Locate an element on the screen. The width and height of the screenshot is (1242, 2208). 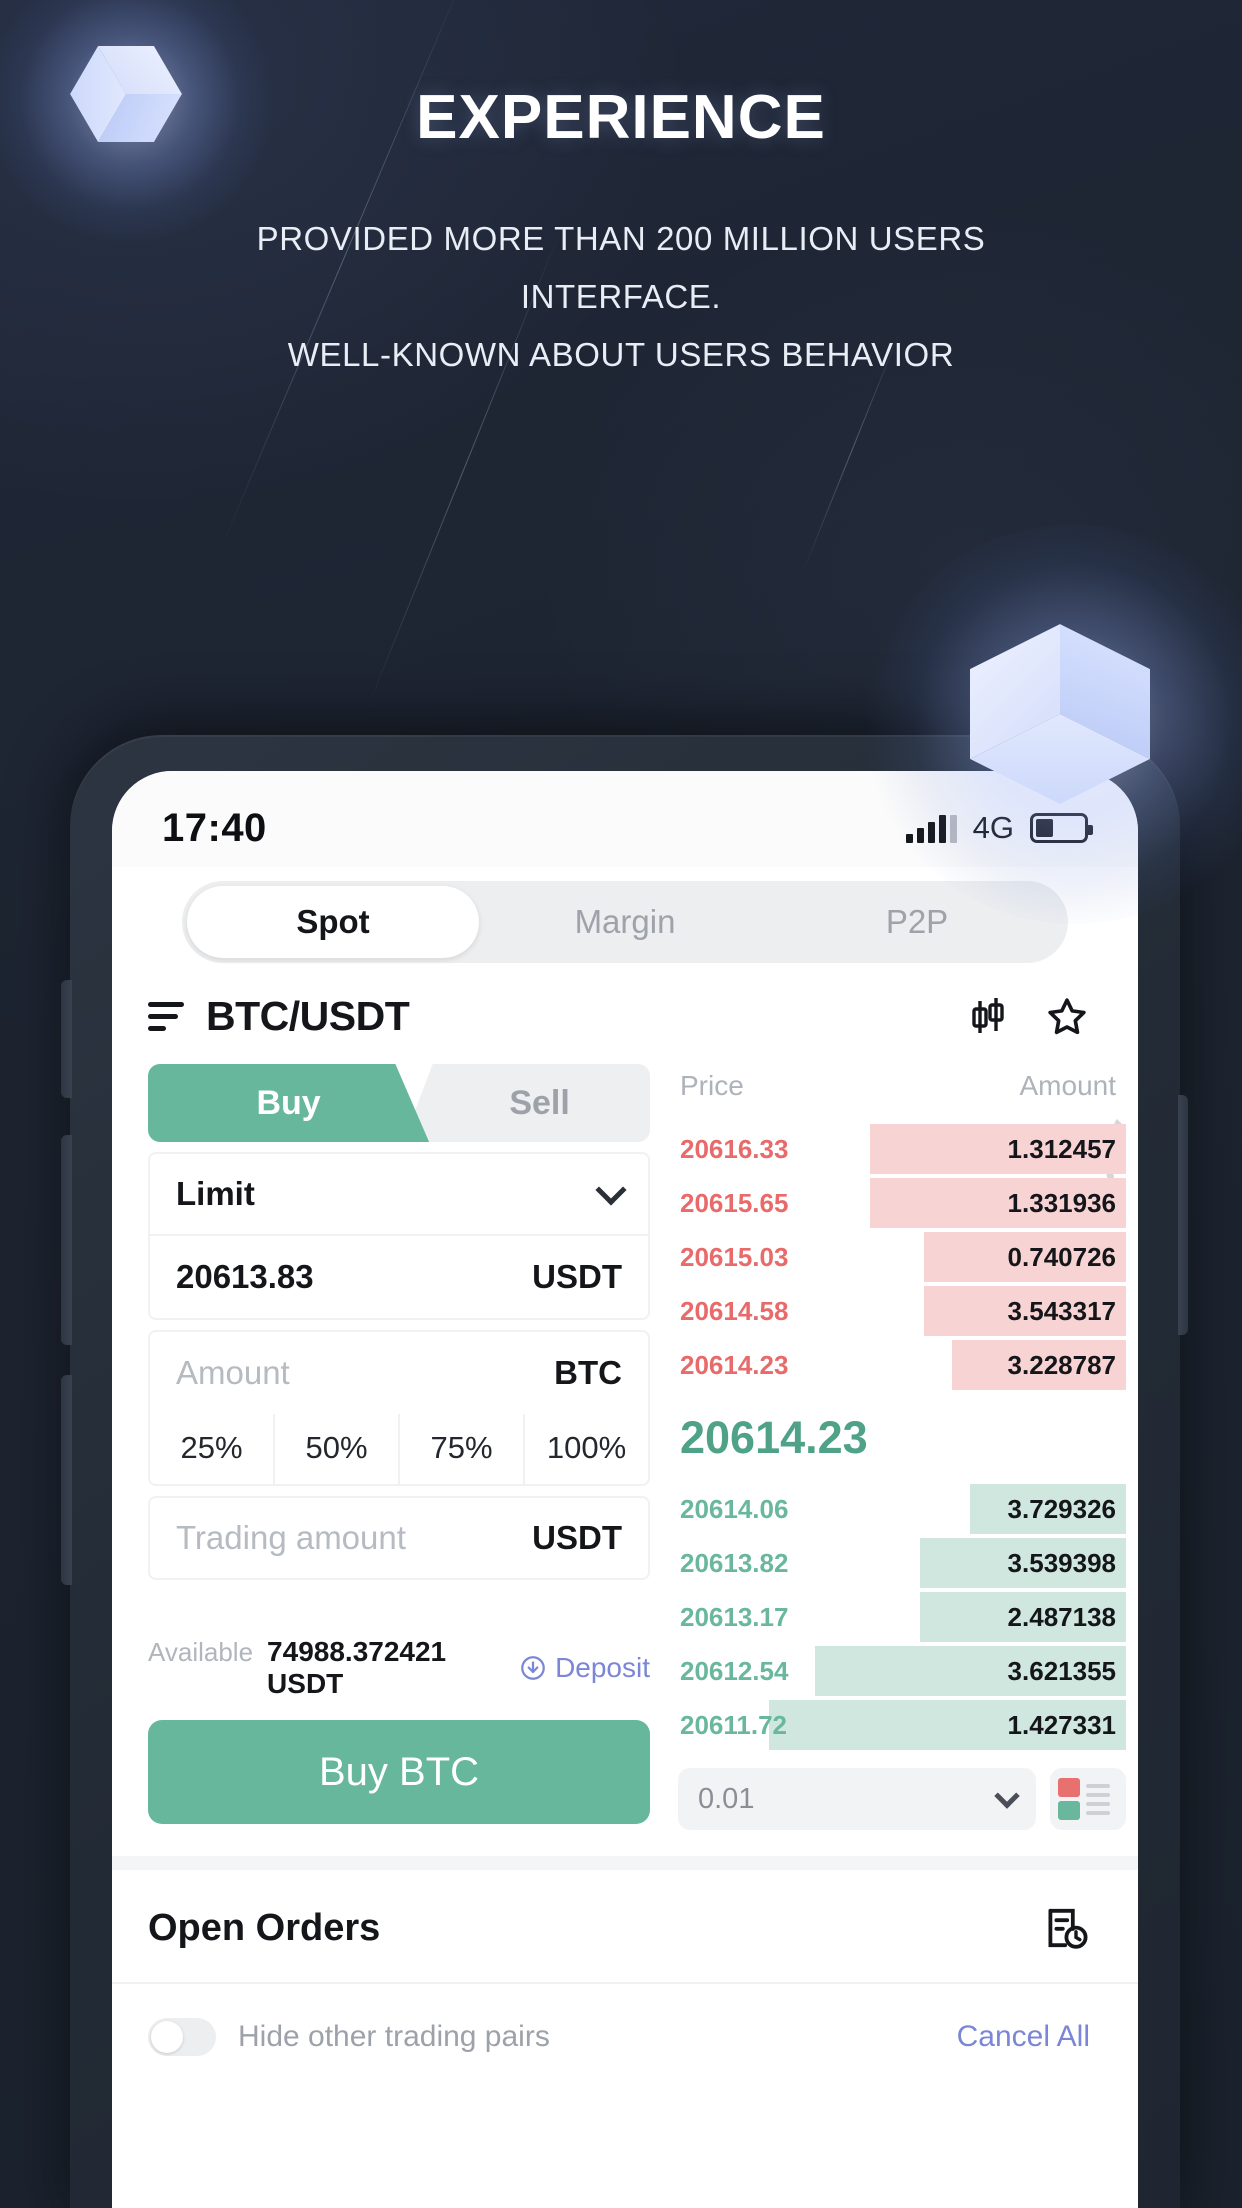
bid-price: 20612.54 is located at coordinates (734, 1670).